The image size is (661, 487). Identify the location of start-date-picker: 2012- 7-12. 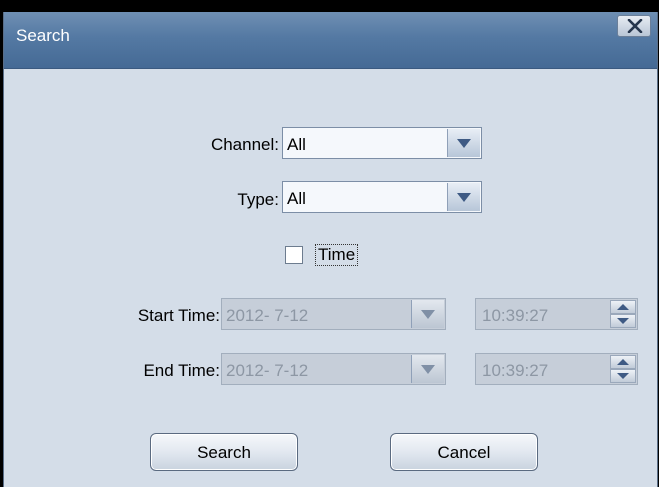
(333, 314).